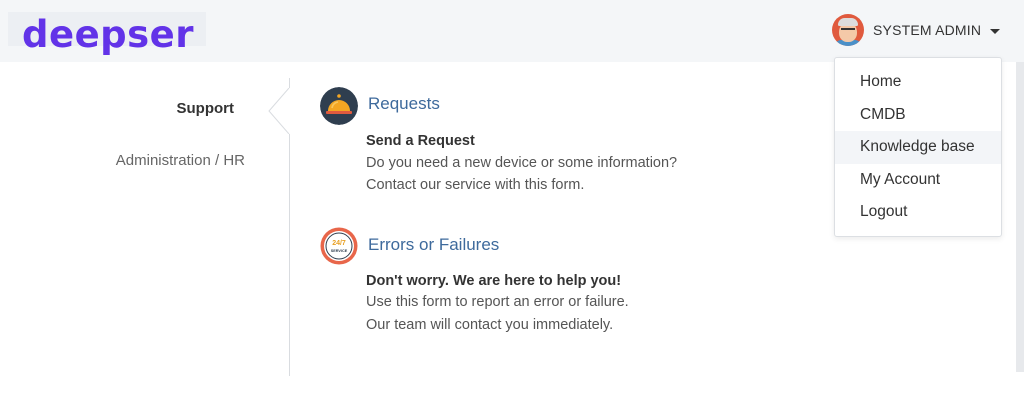  What do you see at coordinates (918, 82) in the screenshot?
I see `menu-item-home: Home` at bounding box center [918, 82].